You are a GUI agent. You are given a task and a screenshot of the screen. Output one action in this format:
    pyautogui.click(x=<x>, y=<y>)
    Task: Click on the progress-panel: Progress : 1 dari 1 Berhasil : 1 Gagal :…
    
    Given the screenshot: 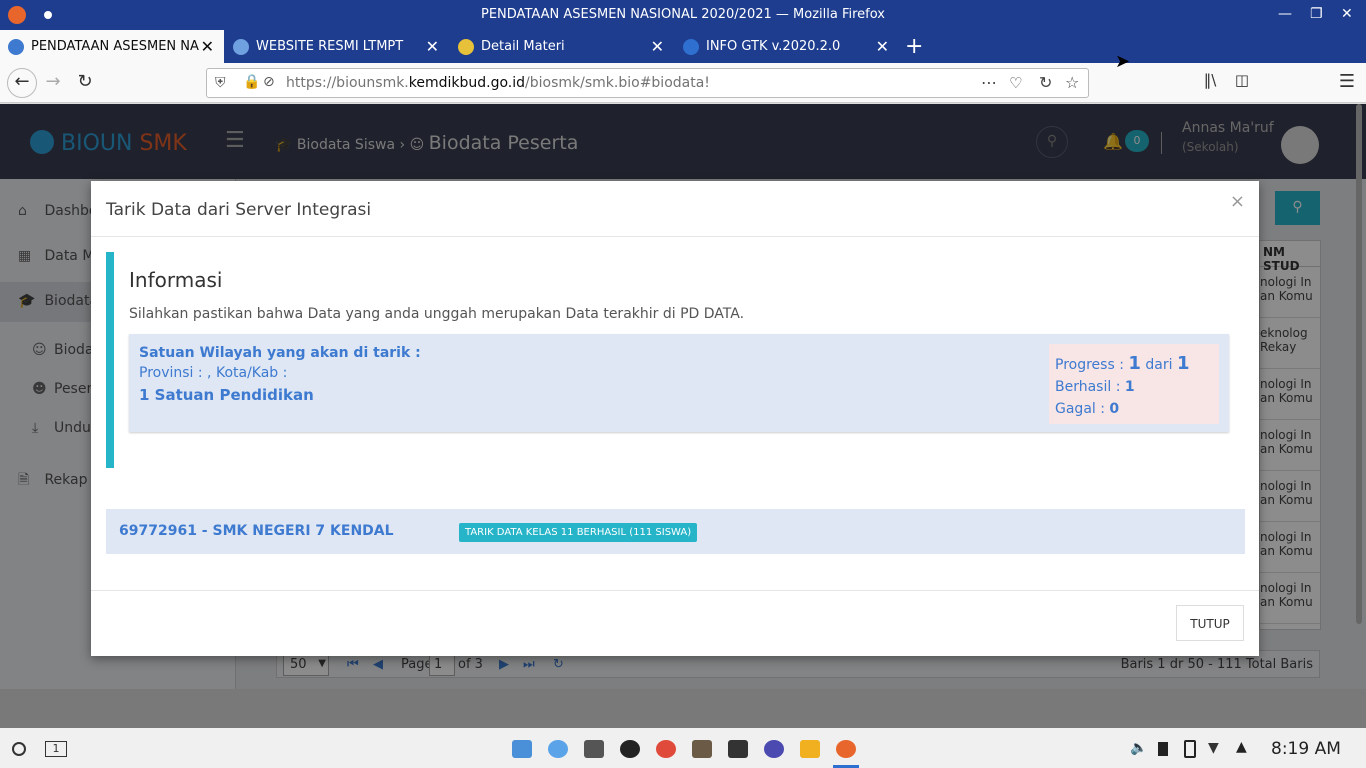 What is the action you would take?
    pyautogui.click(x=1134, y=384)
    